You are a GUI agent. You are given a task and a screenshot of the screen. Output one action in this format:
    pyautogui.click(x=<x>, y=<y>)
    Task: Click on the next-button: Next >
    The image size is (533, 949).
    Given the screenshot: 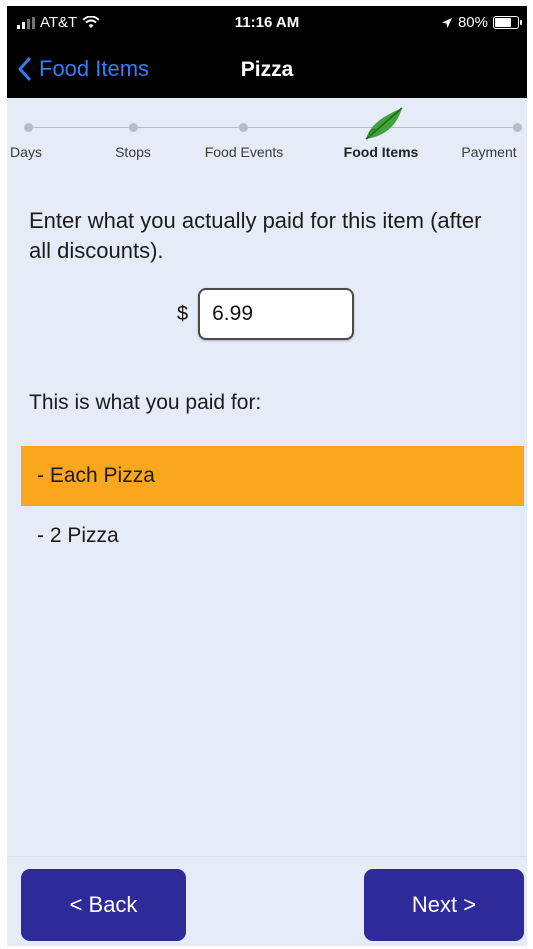 What is the action you would take?
    pyautogui.click(x=444, y=905)
    